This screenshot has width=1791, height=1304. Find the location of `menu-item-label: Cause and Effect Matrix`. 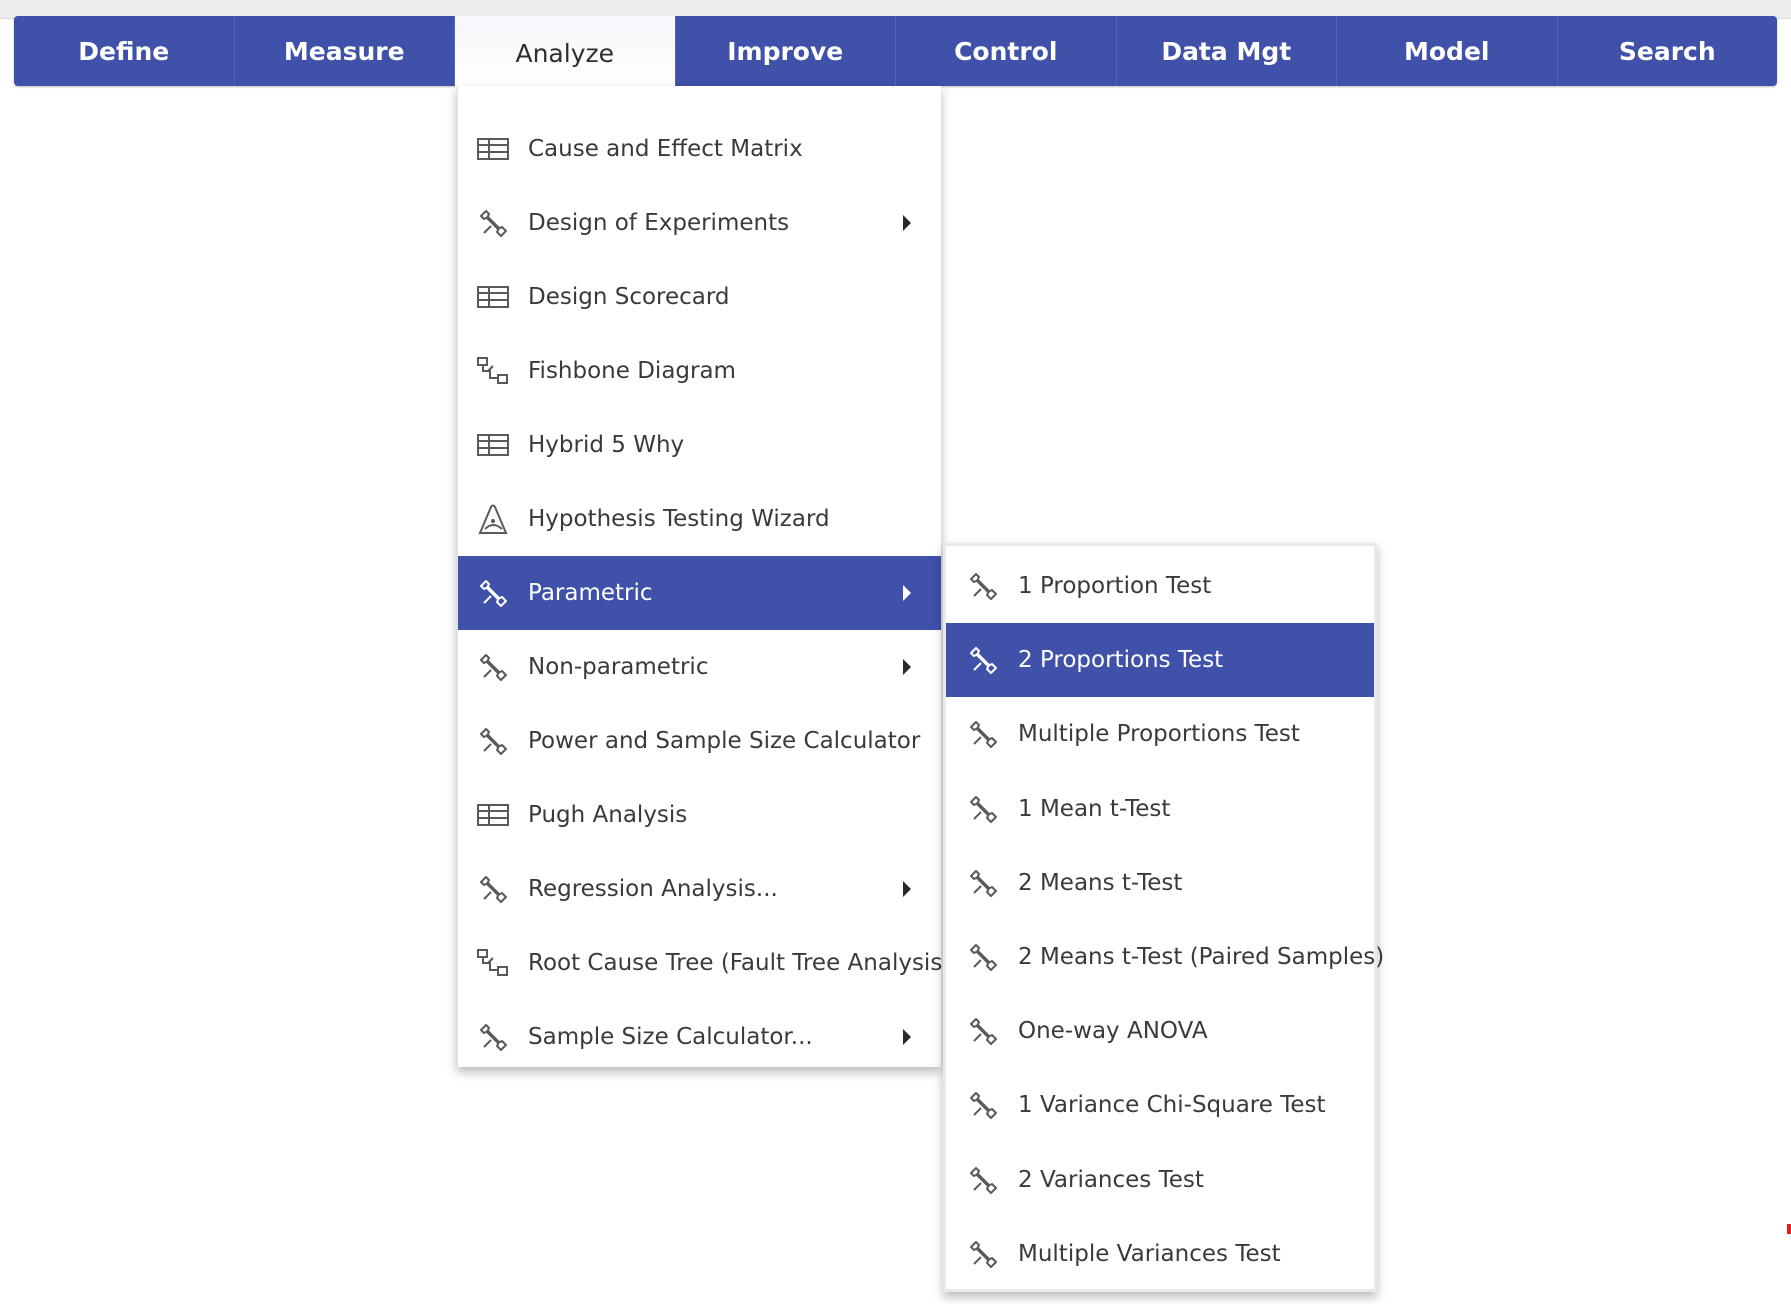

menu-item-label: Cause and Effect Matrix is located at coordinates (665, 149).